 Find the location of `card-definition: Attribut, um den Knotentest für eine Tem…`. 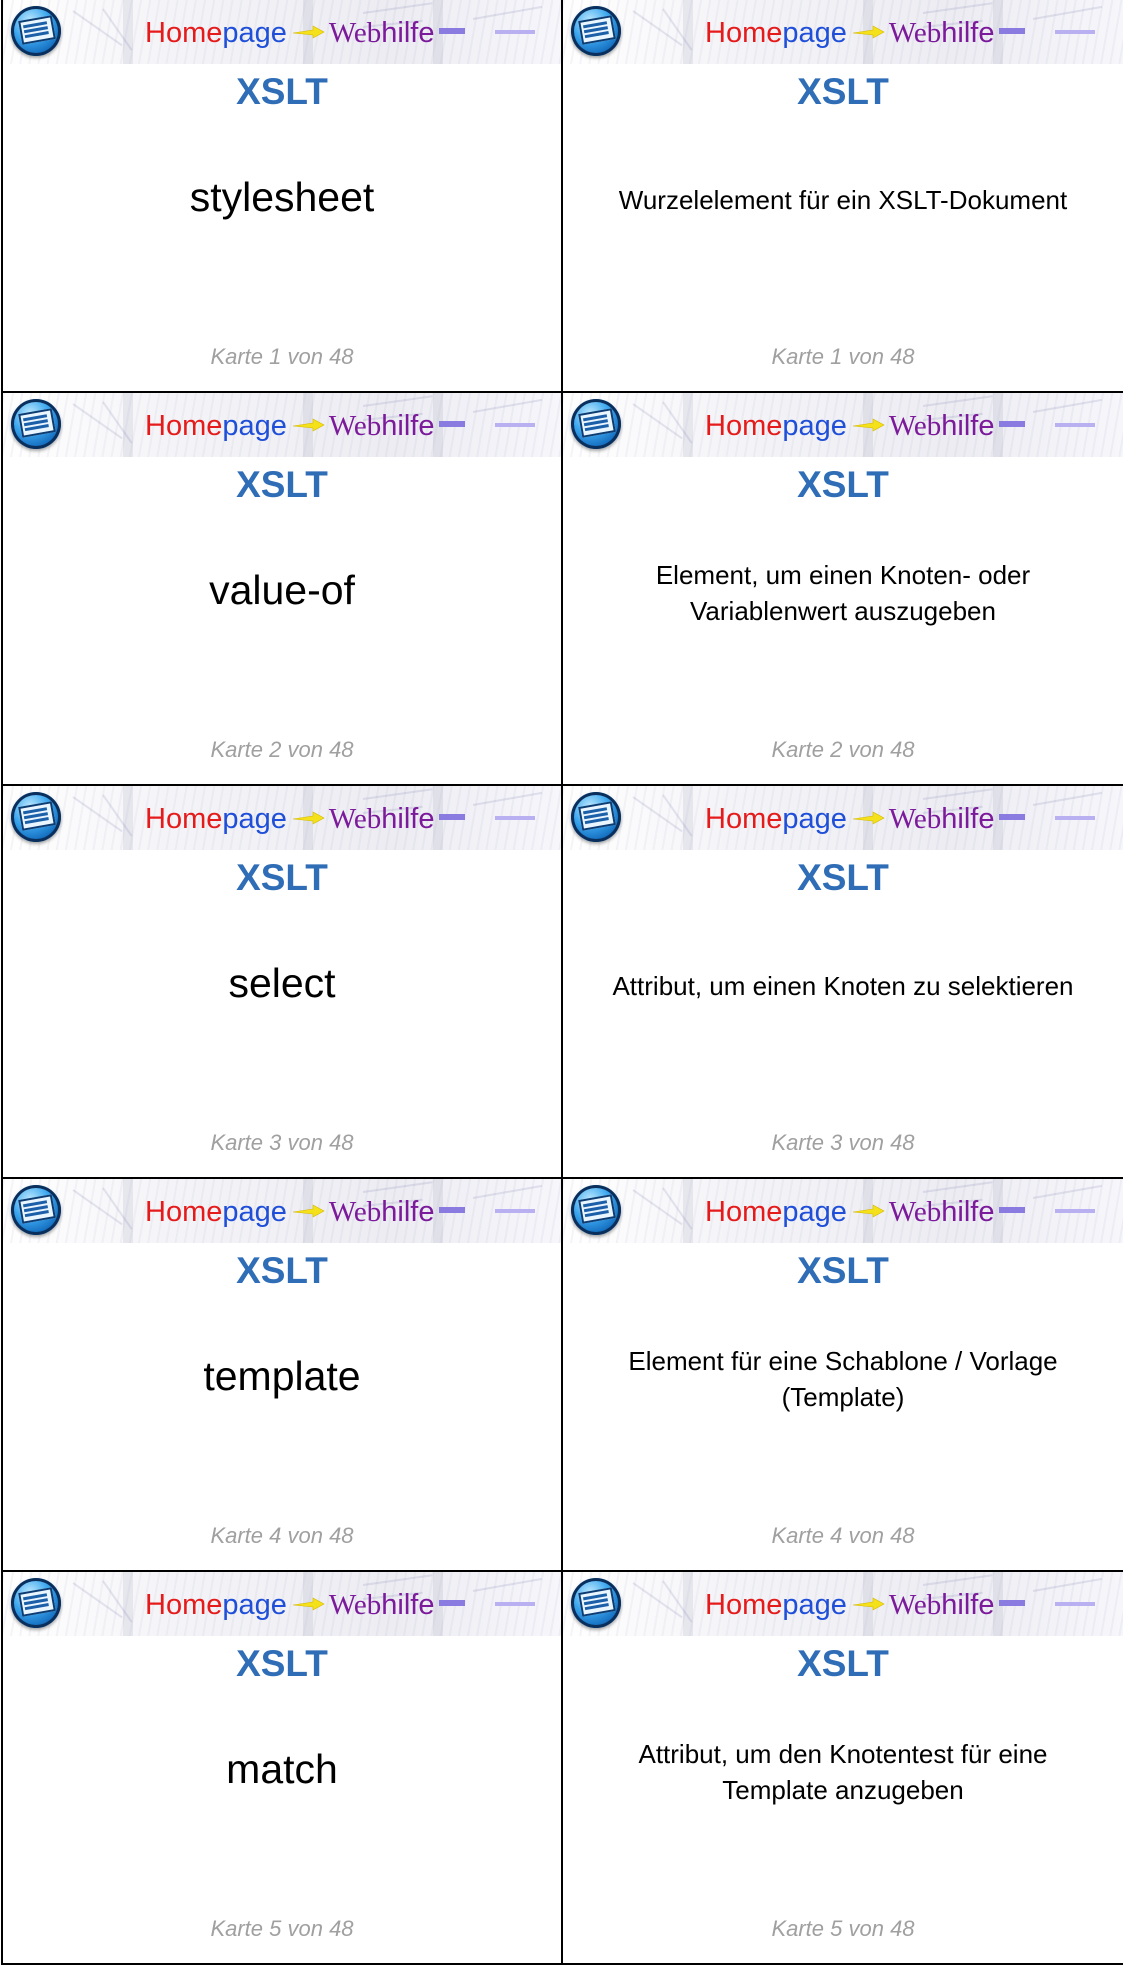

card-definition: Attribut, um den Knotentest für eine Tem… is located at coordinates (843, 1772).